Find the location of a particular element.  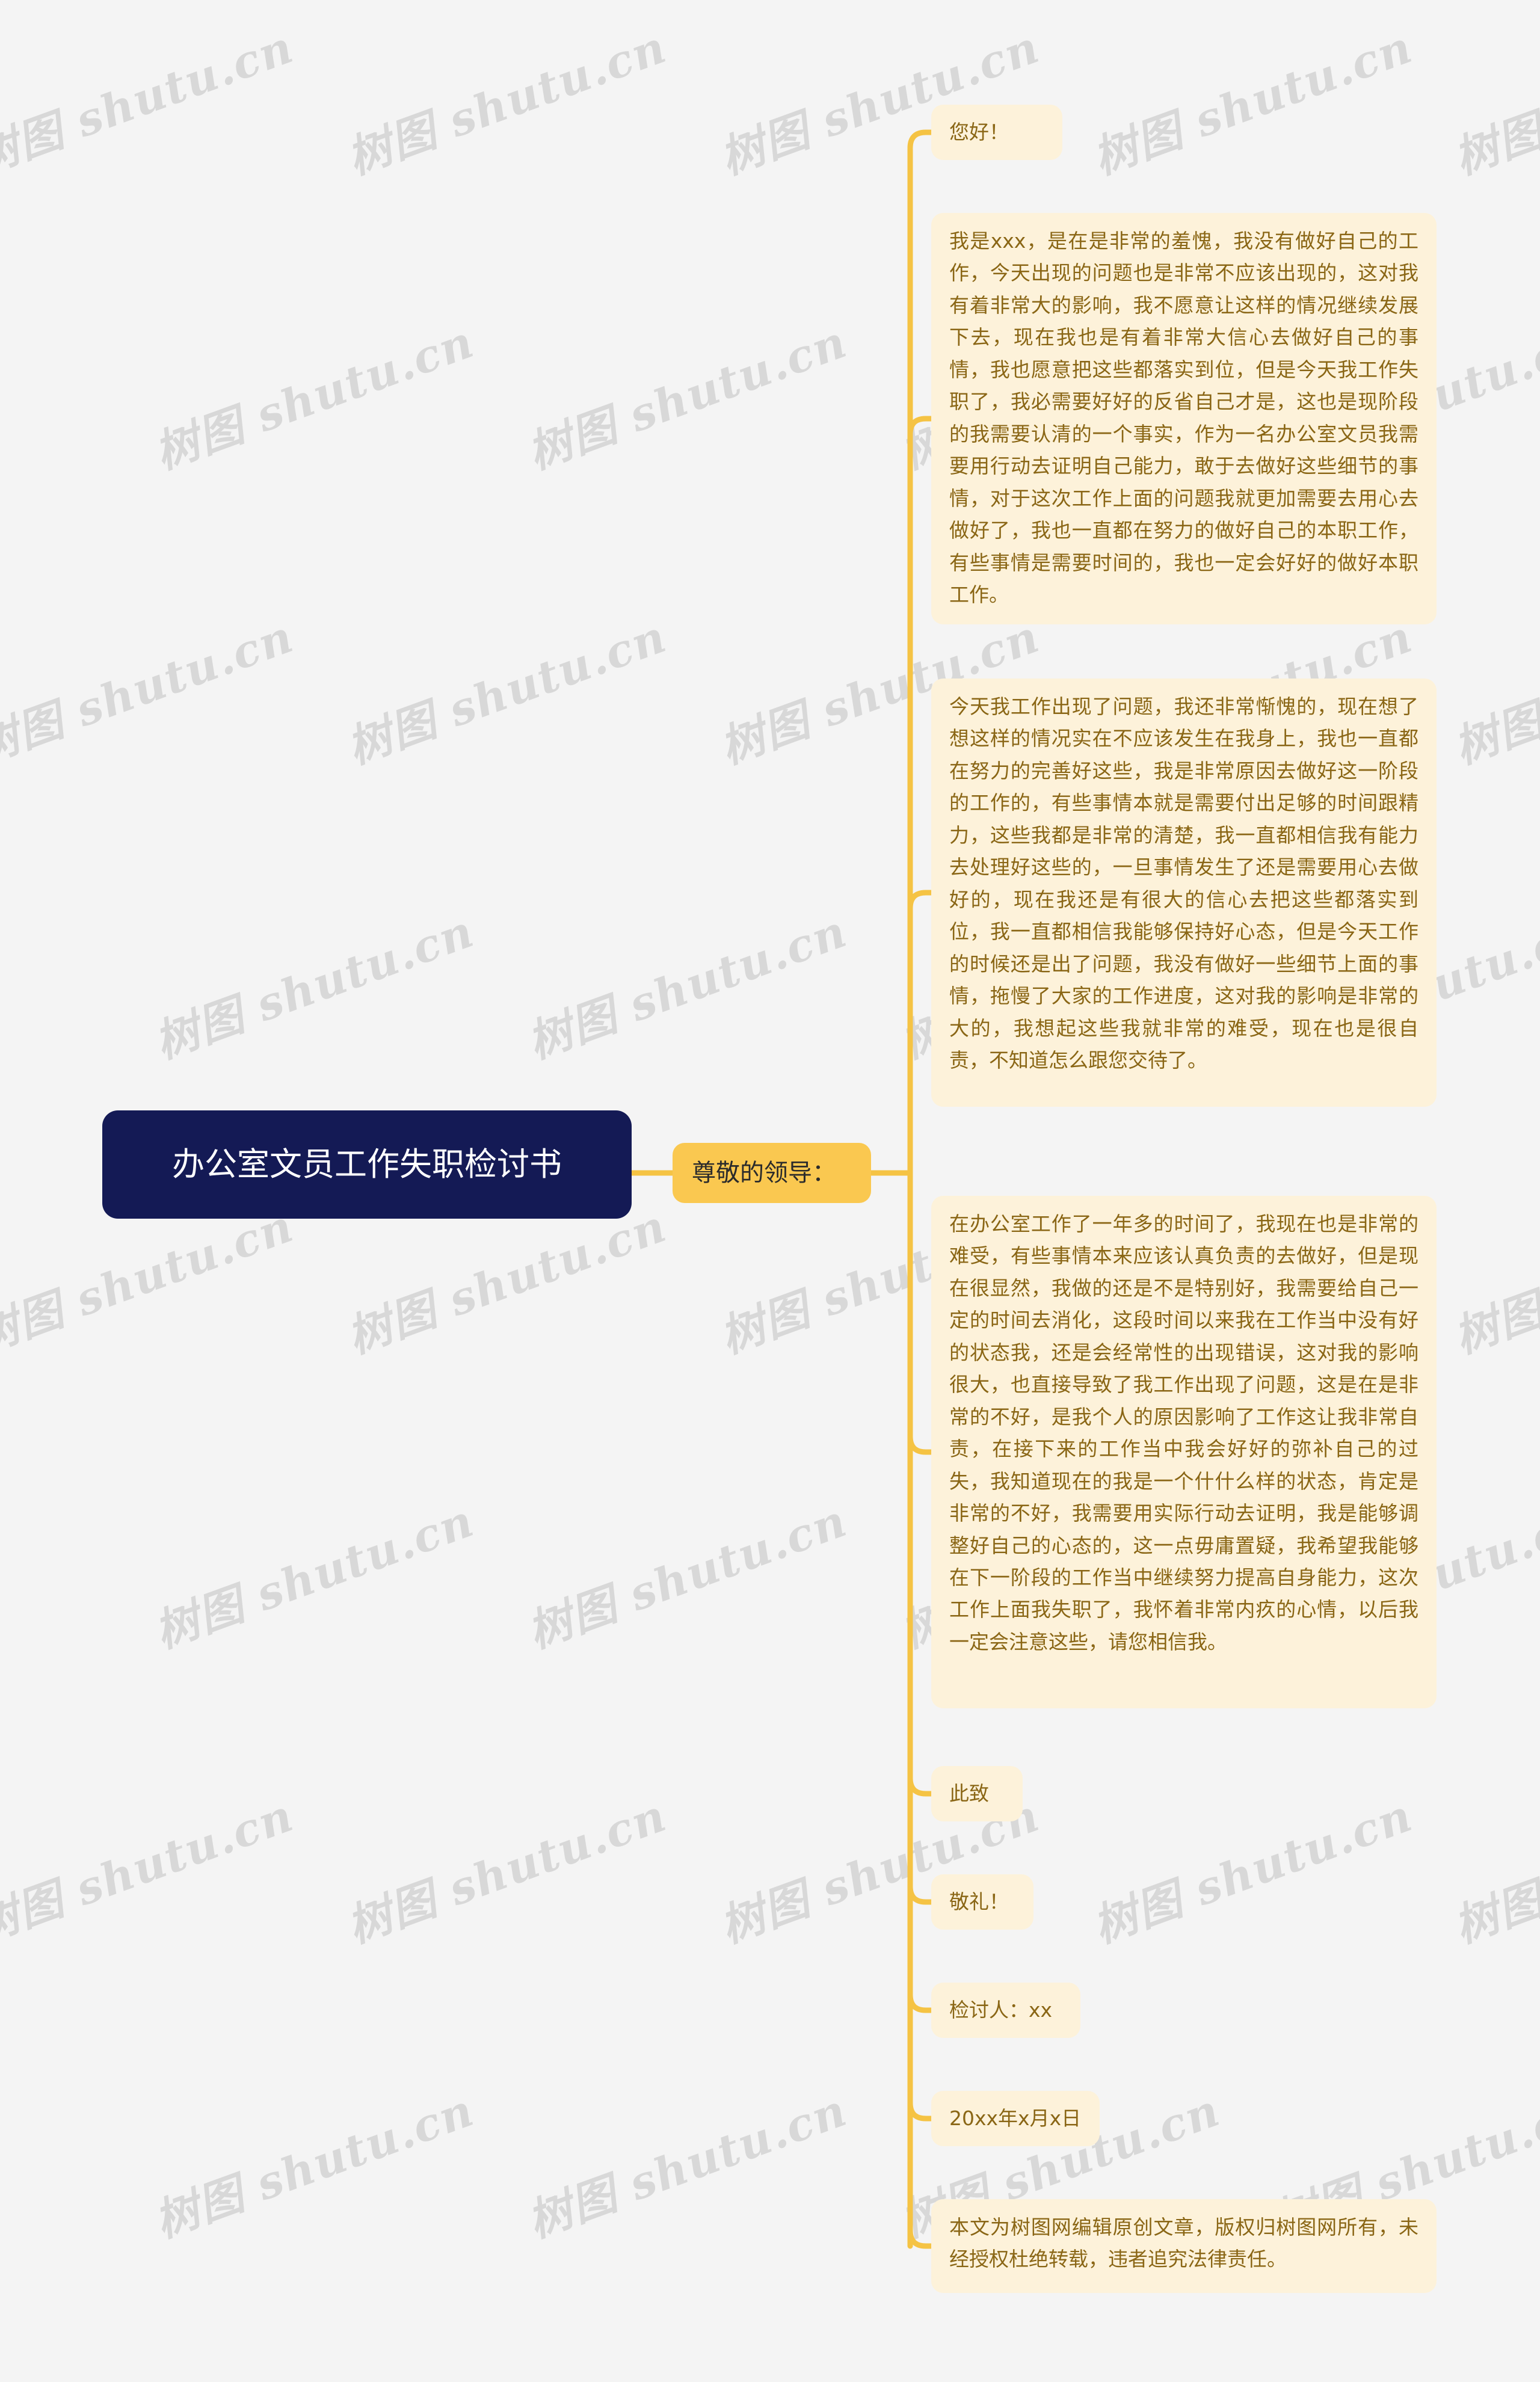

leaf-node-label: 本文为树图网编辑原创文章，版权归树图网所有，未经授权杜绝转载，违者追究法律责任。 is located at coordinates (1183, 2243).